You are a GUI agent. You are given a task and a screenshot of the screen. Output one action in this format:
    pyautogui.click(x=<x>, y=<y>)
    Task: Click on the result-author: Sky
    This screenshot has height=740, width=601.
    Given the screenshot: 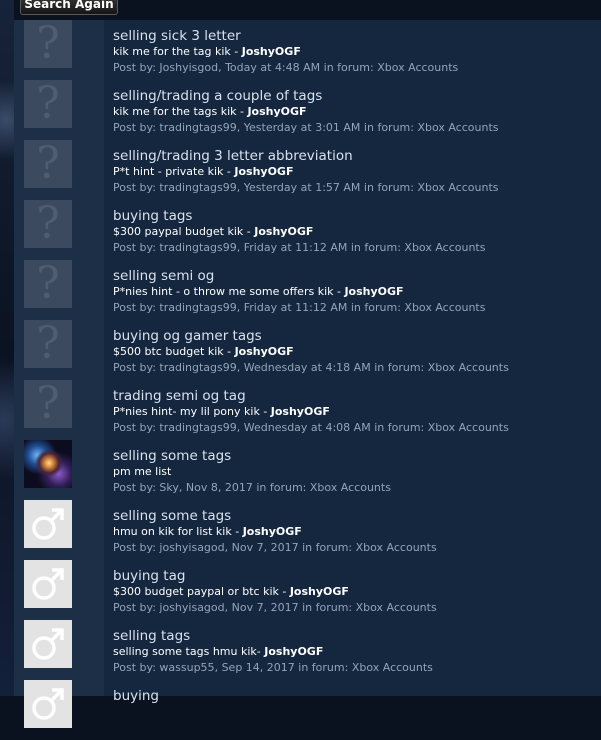 What is the action you would take?
    pyautogui.click(x=168, y=487)
    